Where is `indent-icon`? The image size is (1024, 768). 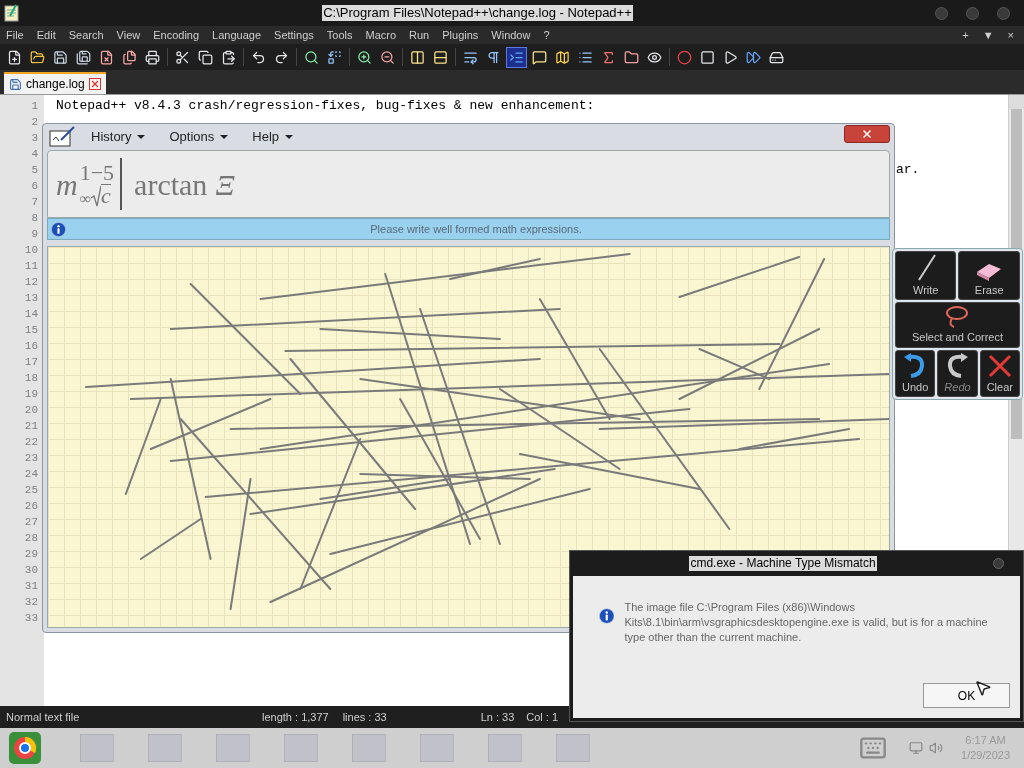
indent-icon is located at coordinates (516, 57).